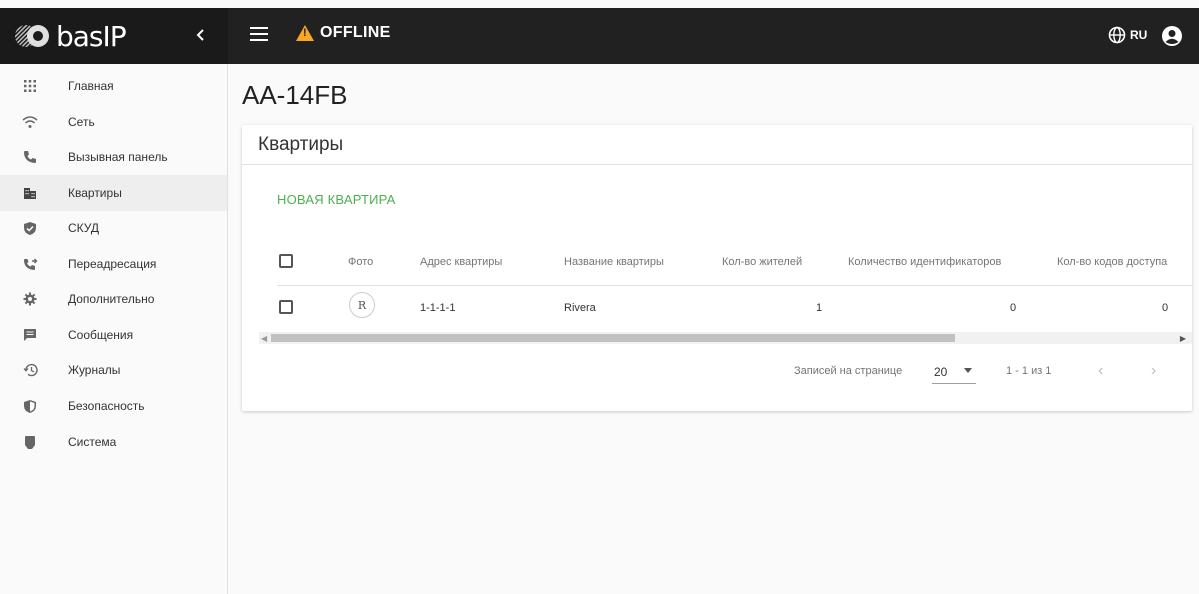 Image resolution: width=1199 pixels, height=594 pixels. Describe the element at coordinates (461, 262) in the screenshot. I see `column-header-address: Адрес квартиры` at that location.